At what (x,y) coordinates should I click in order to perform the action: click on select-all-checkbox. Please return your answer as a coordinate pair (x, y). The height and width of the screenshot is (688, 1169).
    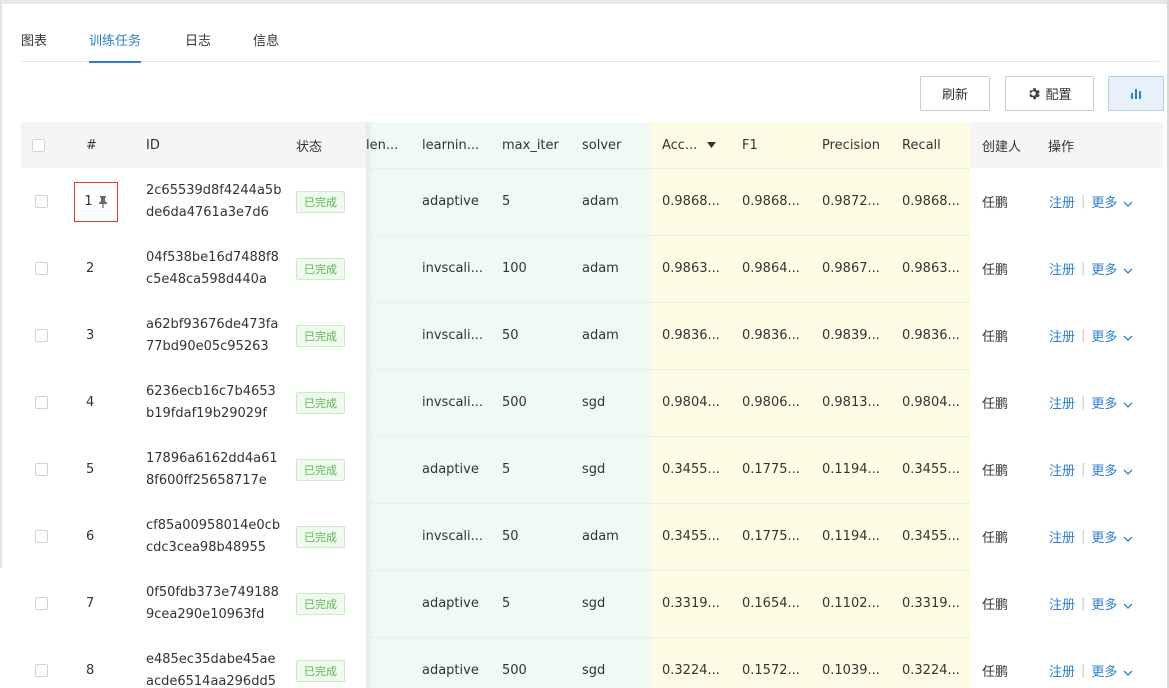
    Looking at the image, I should click on (38, 145).